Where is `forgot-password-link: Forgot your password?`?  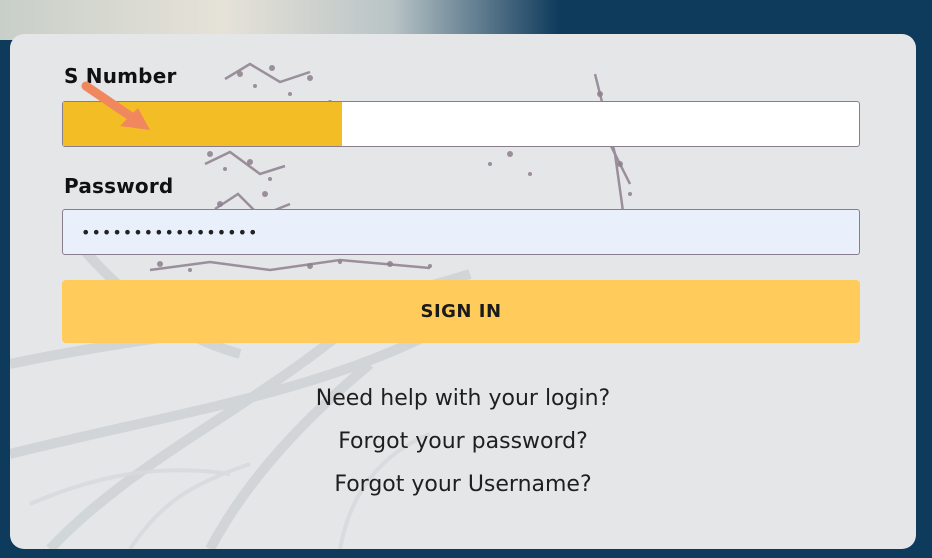 forgot-password-link: Forgot your password? is located at coordinates (463, 441).